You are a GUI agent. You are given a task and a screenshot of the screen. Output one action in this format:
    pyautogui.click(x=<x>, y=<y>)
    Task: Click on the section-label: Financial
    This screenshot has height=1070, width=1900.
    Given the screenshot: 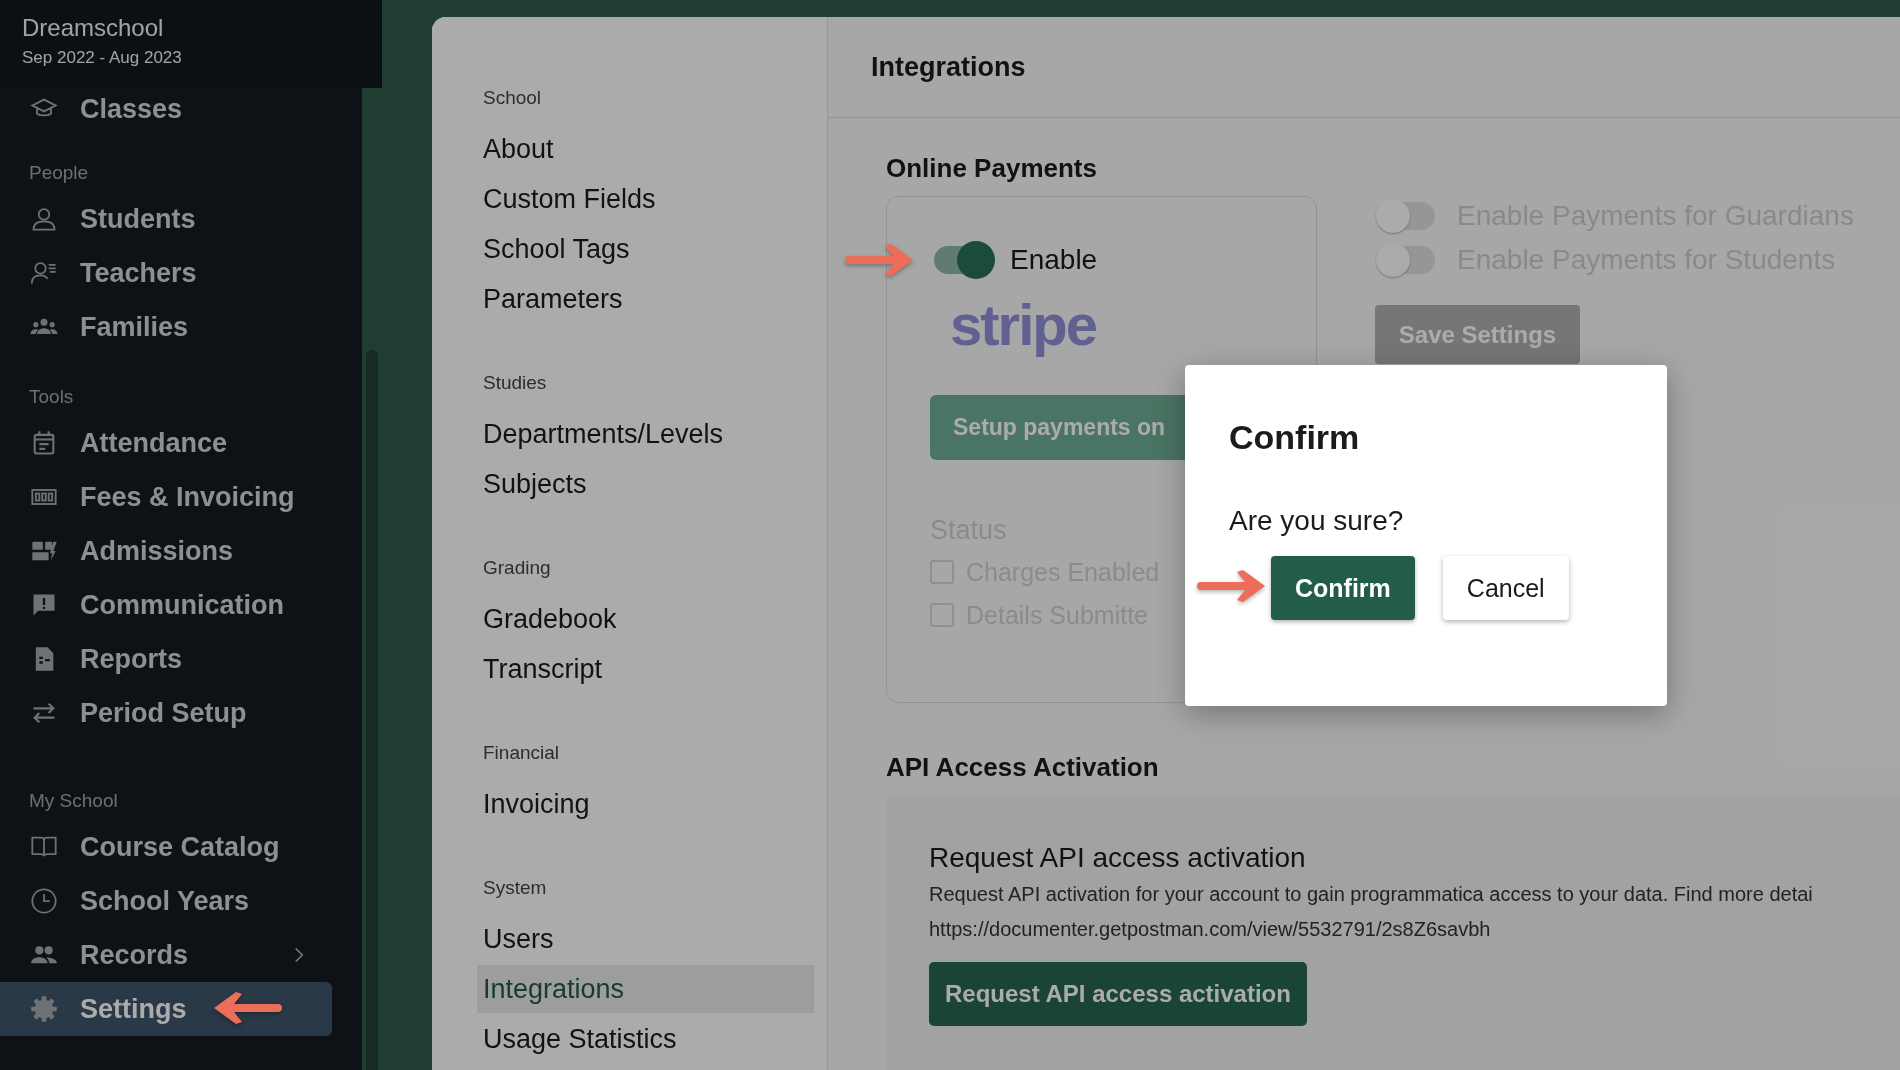 What is the action you would take?
    pyautogui.click(x=521, y=753)
    